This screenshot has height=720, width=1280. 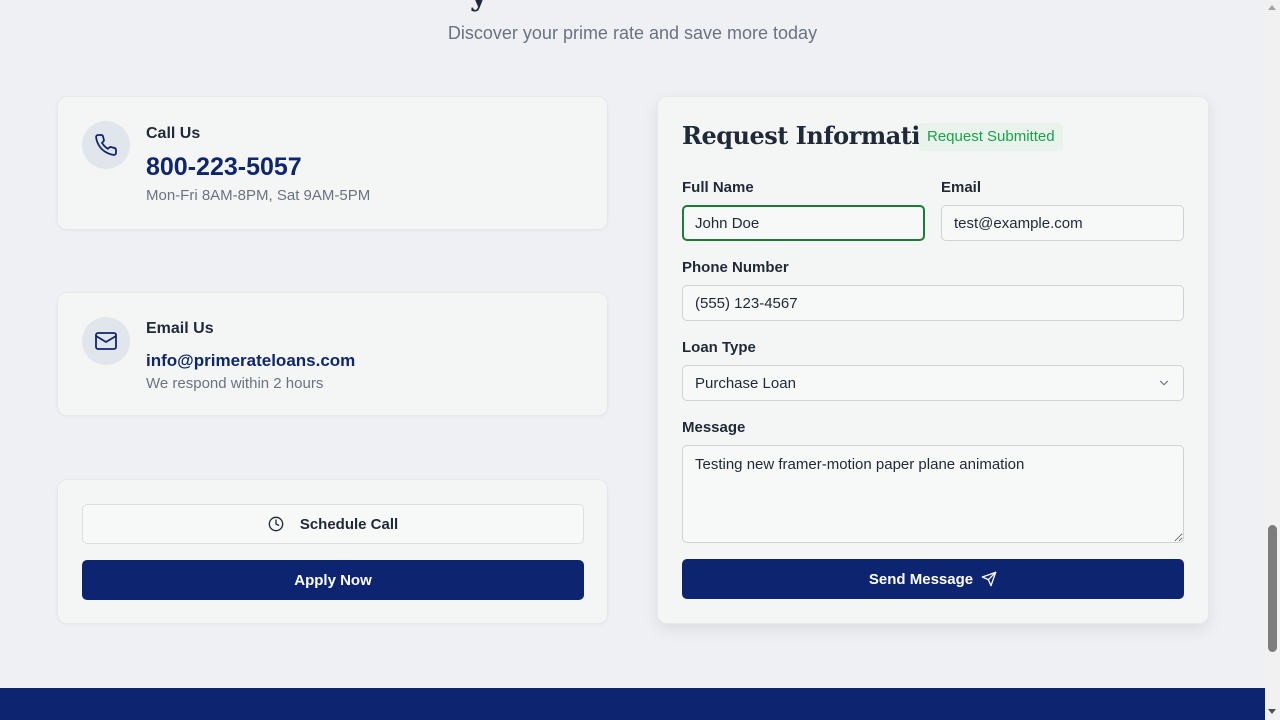 I want to click on actions-card: Schedule Call Apply Now, so click(x=332, y=551).